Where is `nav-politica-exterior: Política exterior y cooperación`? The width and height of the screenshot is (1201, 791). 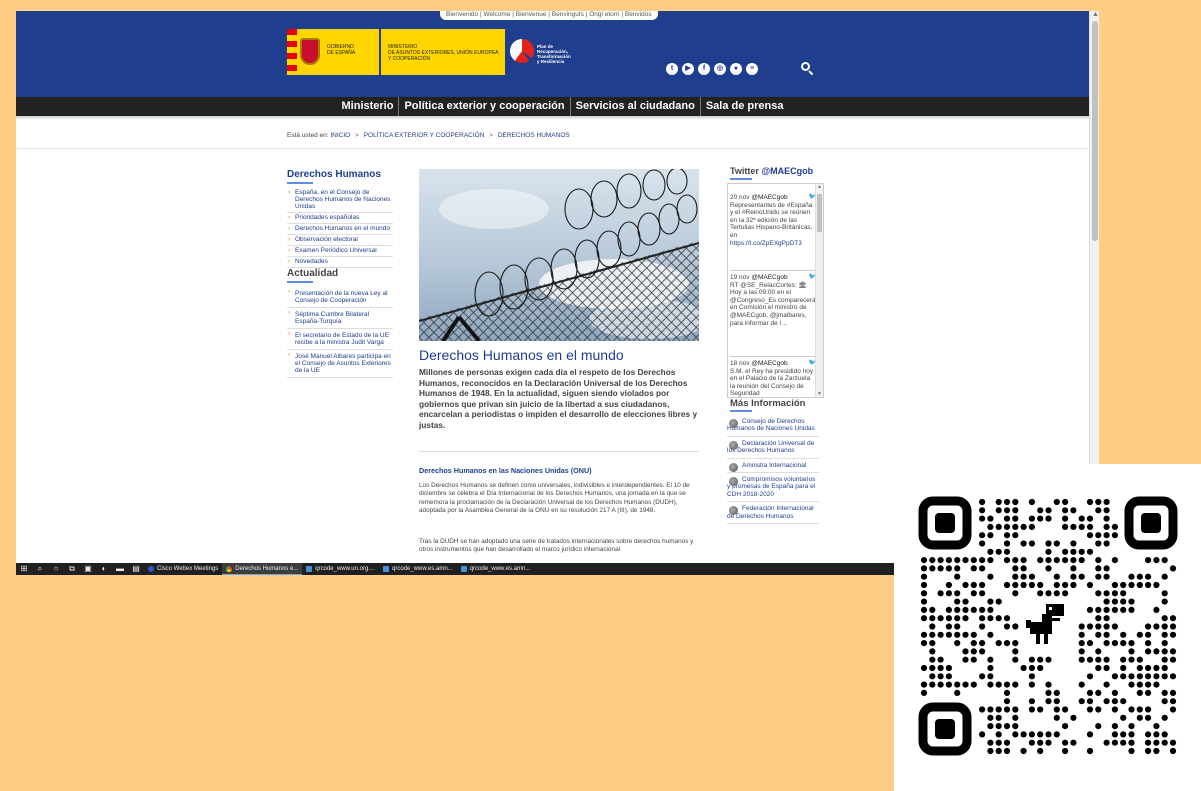 nav-politica-exterior: Política exterior y cooperación is located at coordinates (485, 106).